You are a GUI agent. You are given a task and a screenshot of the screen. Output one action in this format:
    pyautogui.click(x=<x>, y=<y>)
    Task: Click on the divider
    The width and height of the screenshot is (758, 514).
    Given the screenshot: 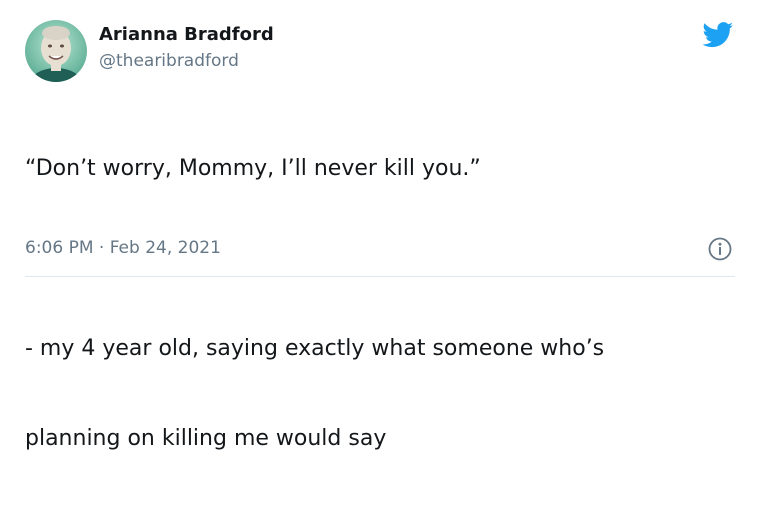 What is the action you would take?
    pyautogui.click(x=380, y=276)
    